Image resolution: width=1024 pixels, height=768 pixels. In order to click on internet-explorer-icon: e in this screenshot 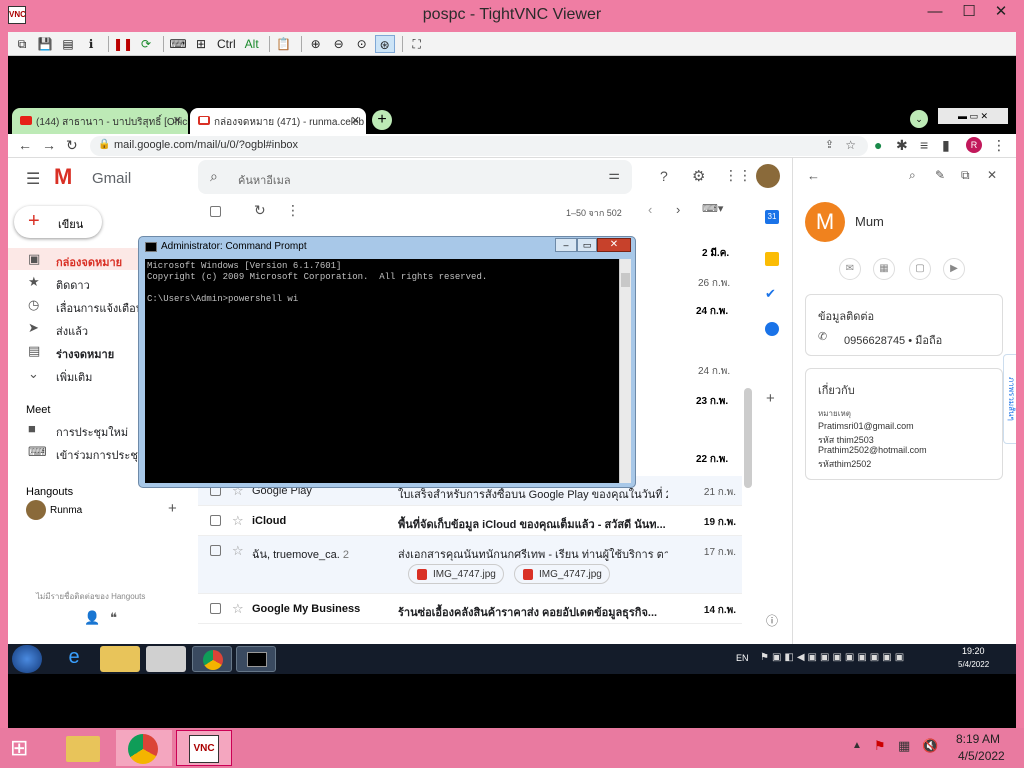, I will do `click(74, 659)`.